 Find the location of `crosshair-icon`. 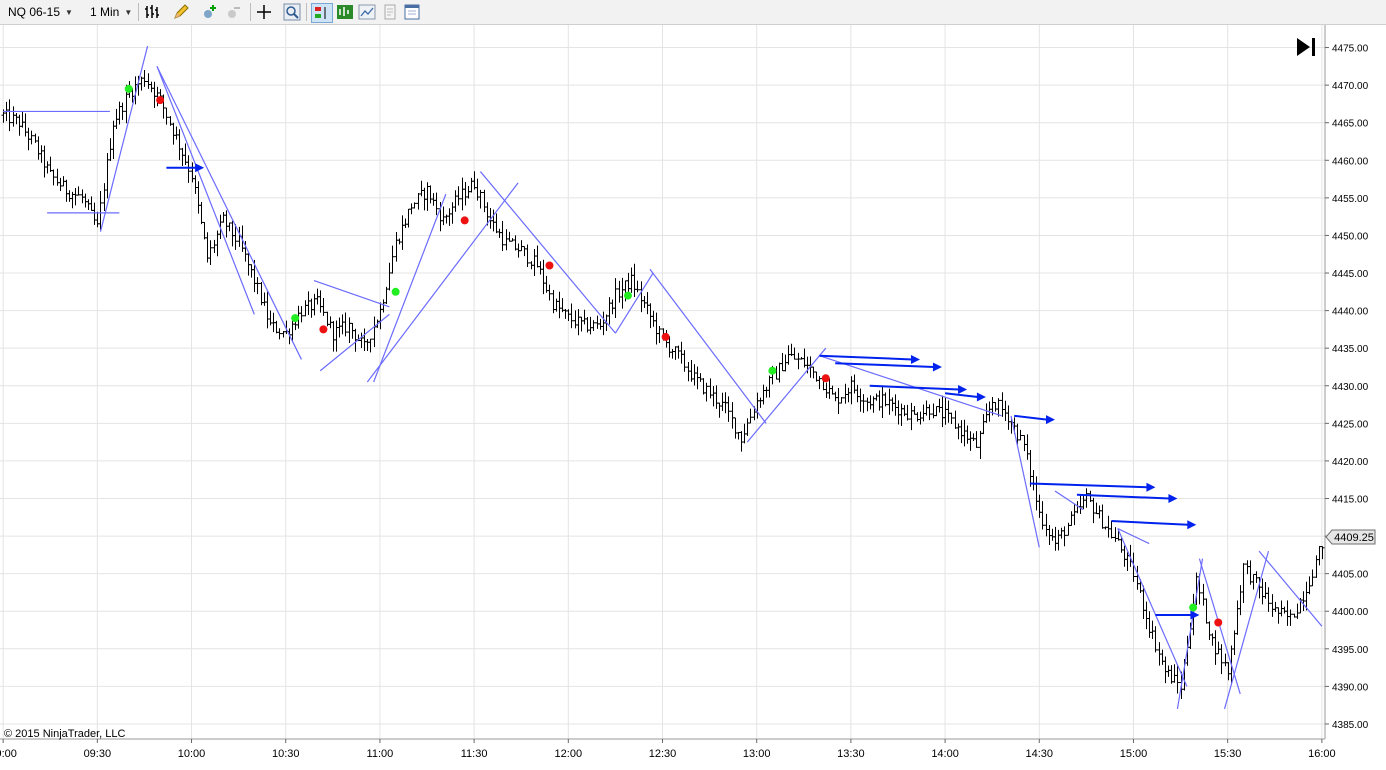

crosshair-icon is located at coordinates (264, 12).